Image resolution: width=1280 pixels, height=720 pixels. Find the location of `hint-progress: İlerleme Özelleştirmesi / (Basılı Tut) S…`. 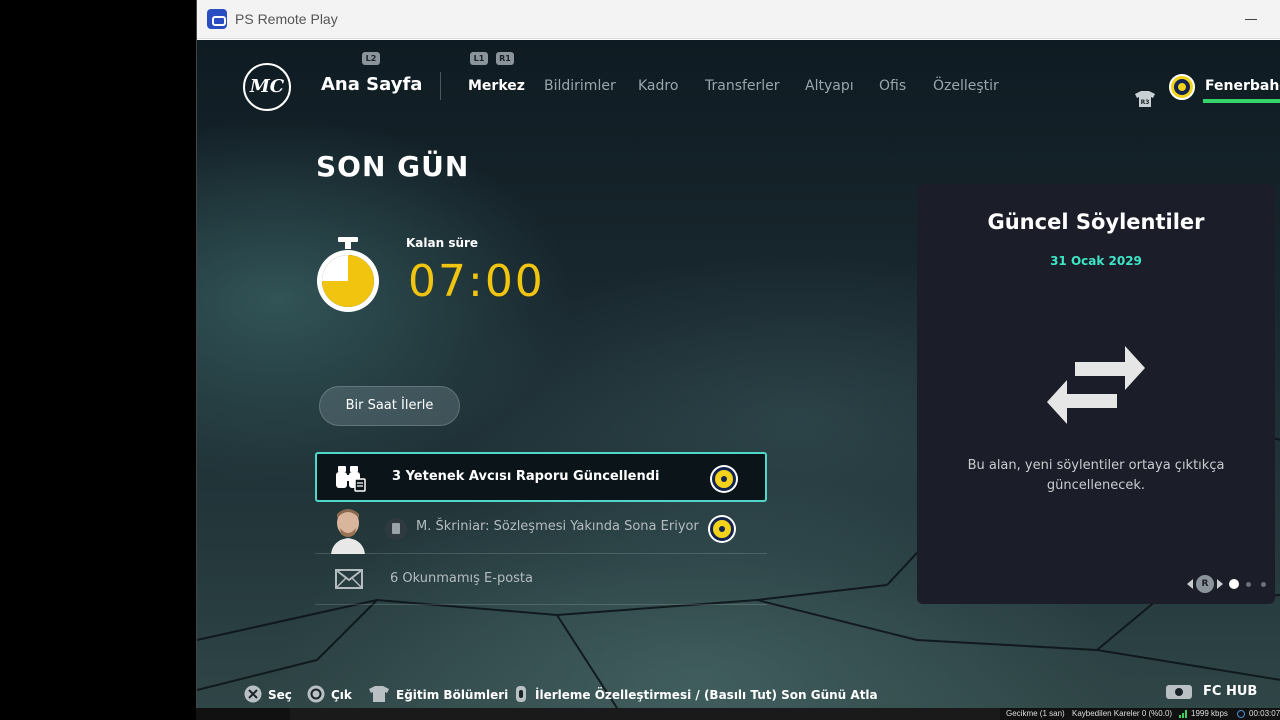

hint-progress: İlerleme Özelleştirmesi / (Basılı Tut) S… is located at coordinates (706, 695).